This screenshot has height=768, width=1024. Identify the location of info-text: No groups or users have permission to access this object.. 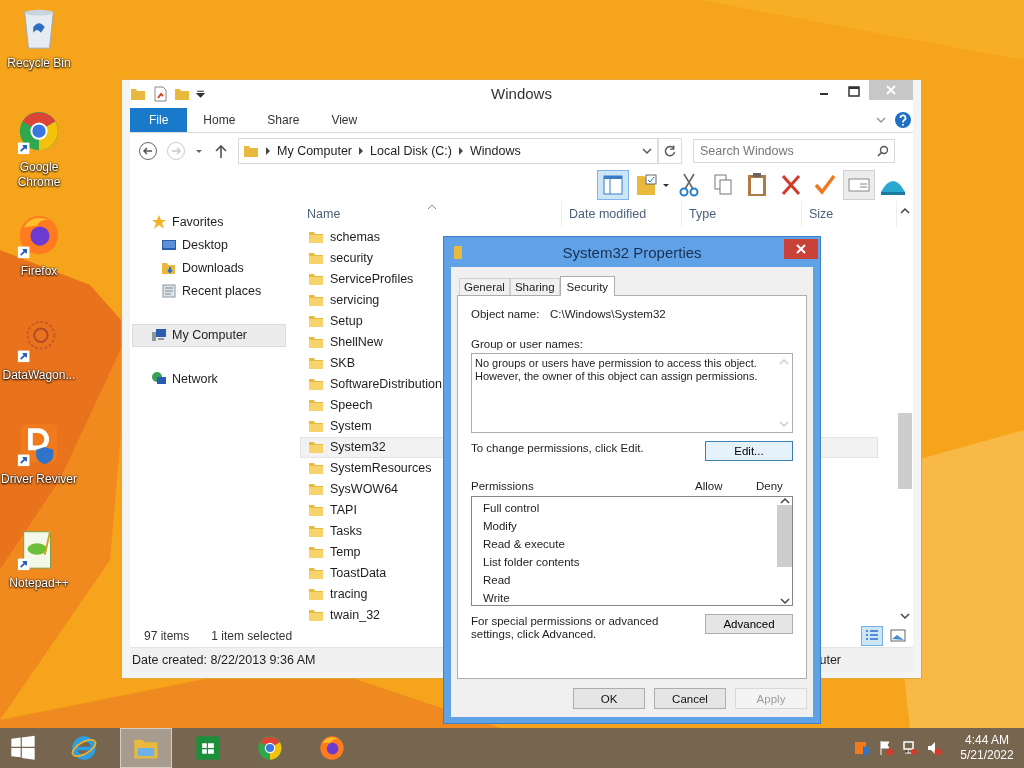
(616, 363).